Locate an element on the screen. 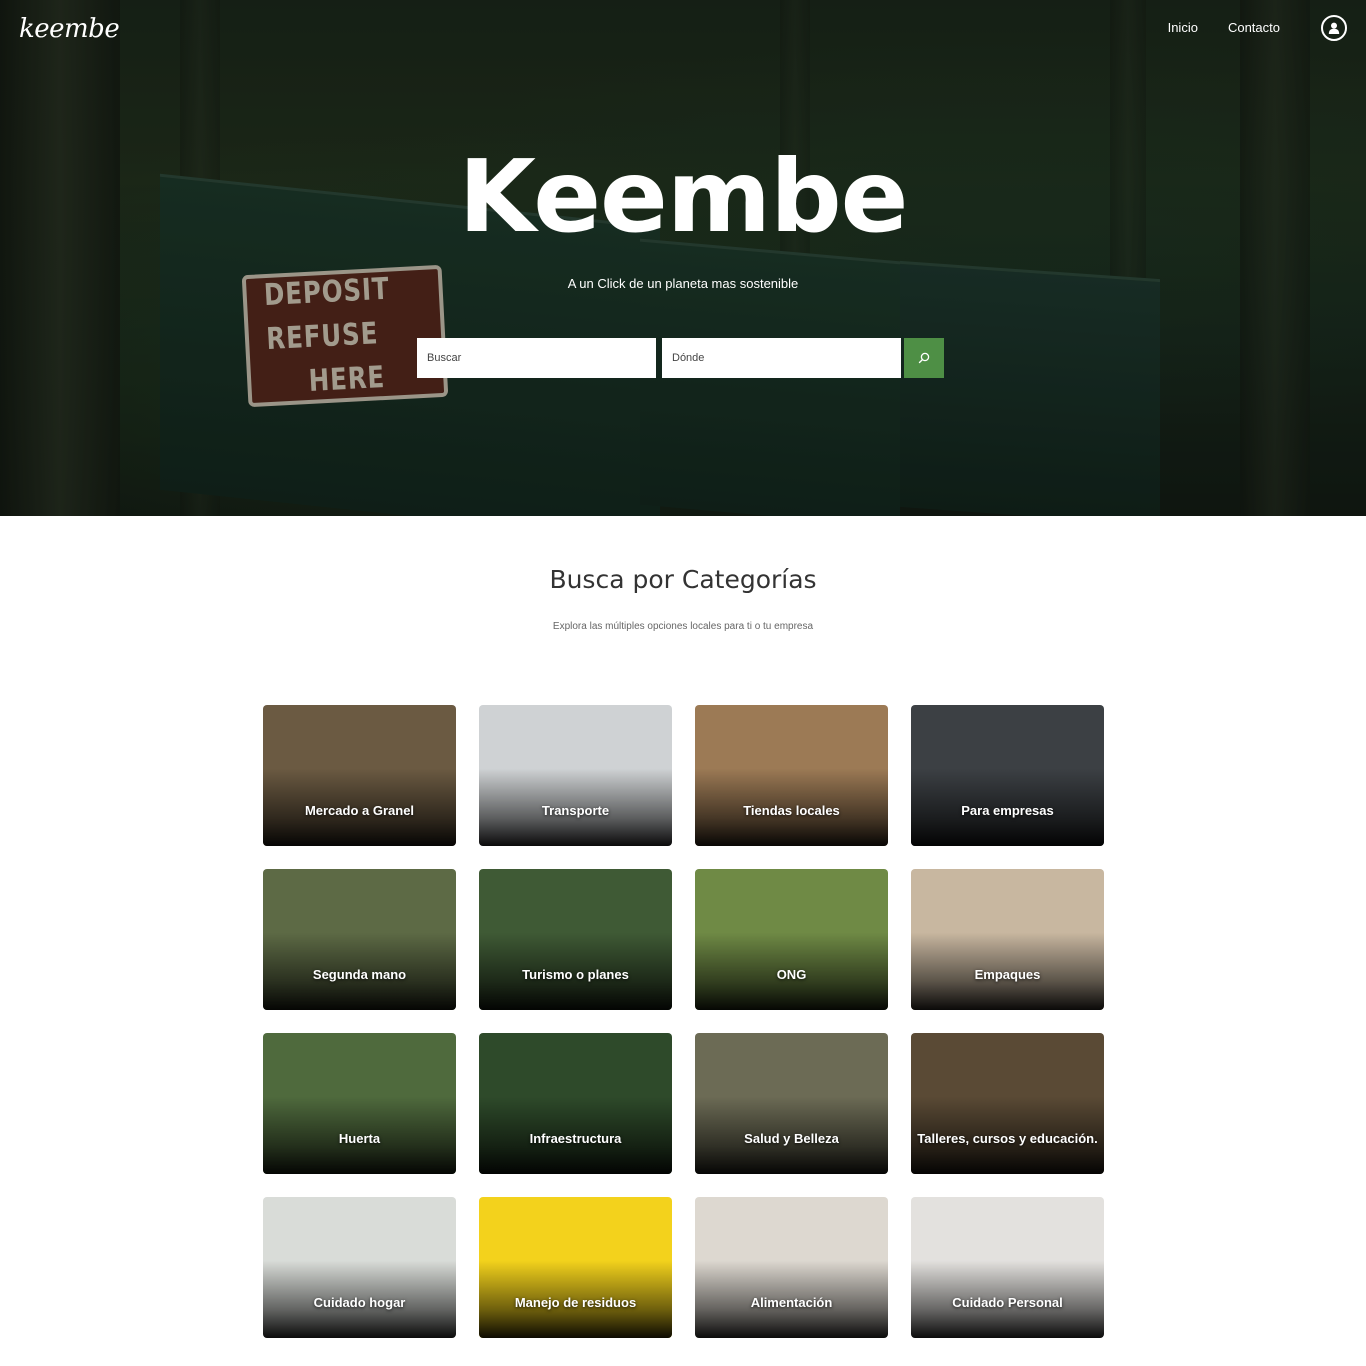  top-nav: Inicio Contacto is located at coordinates (1224, 27).